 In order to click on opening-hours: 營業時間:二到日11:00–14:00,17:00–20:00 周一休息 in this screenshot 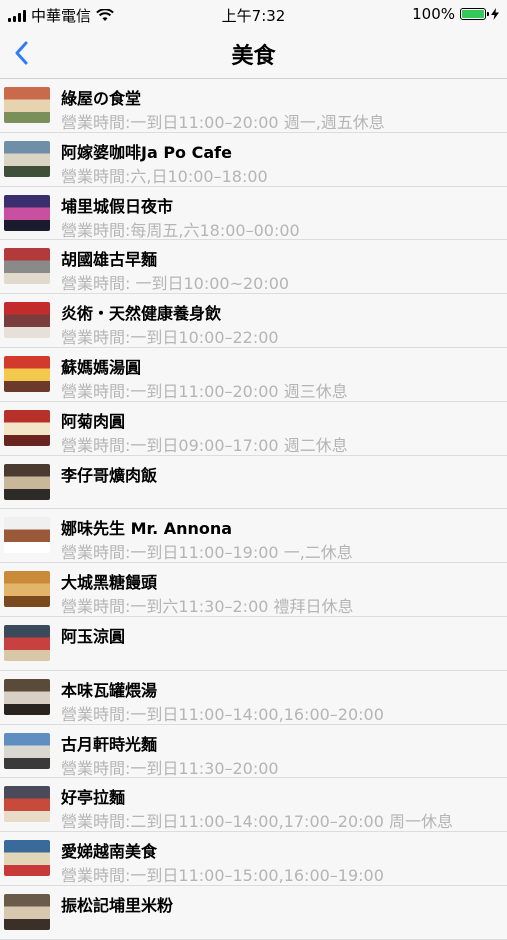, I will do `click(257, 822)`.